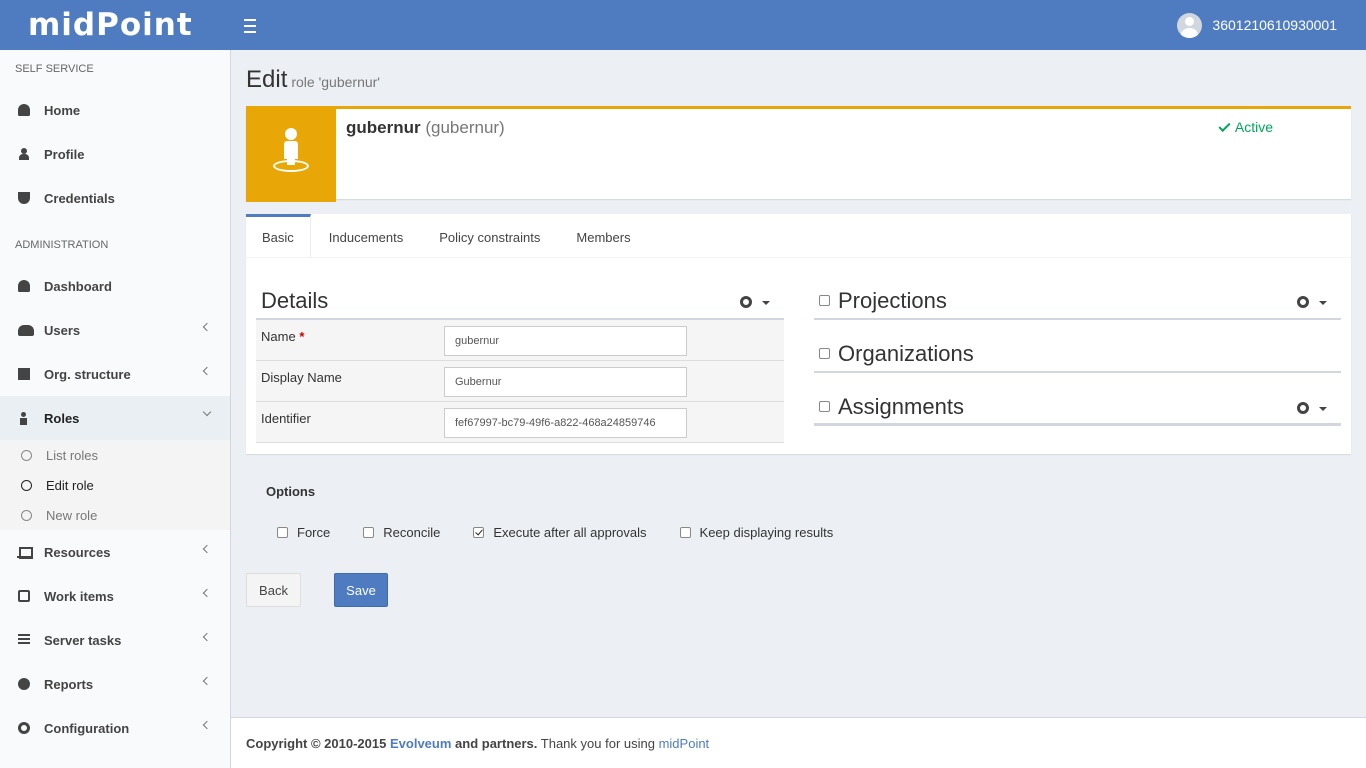  I want to click on avatar, so click(1190, 25).